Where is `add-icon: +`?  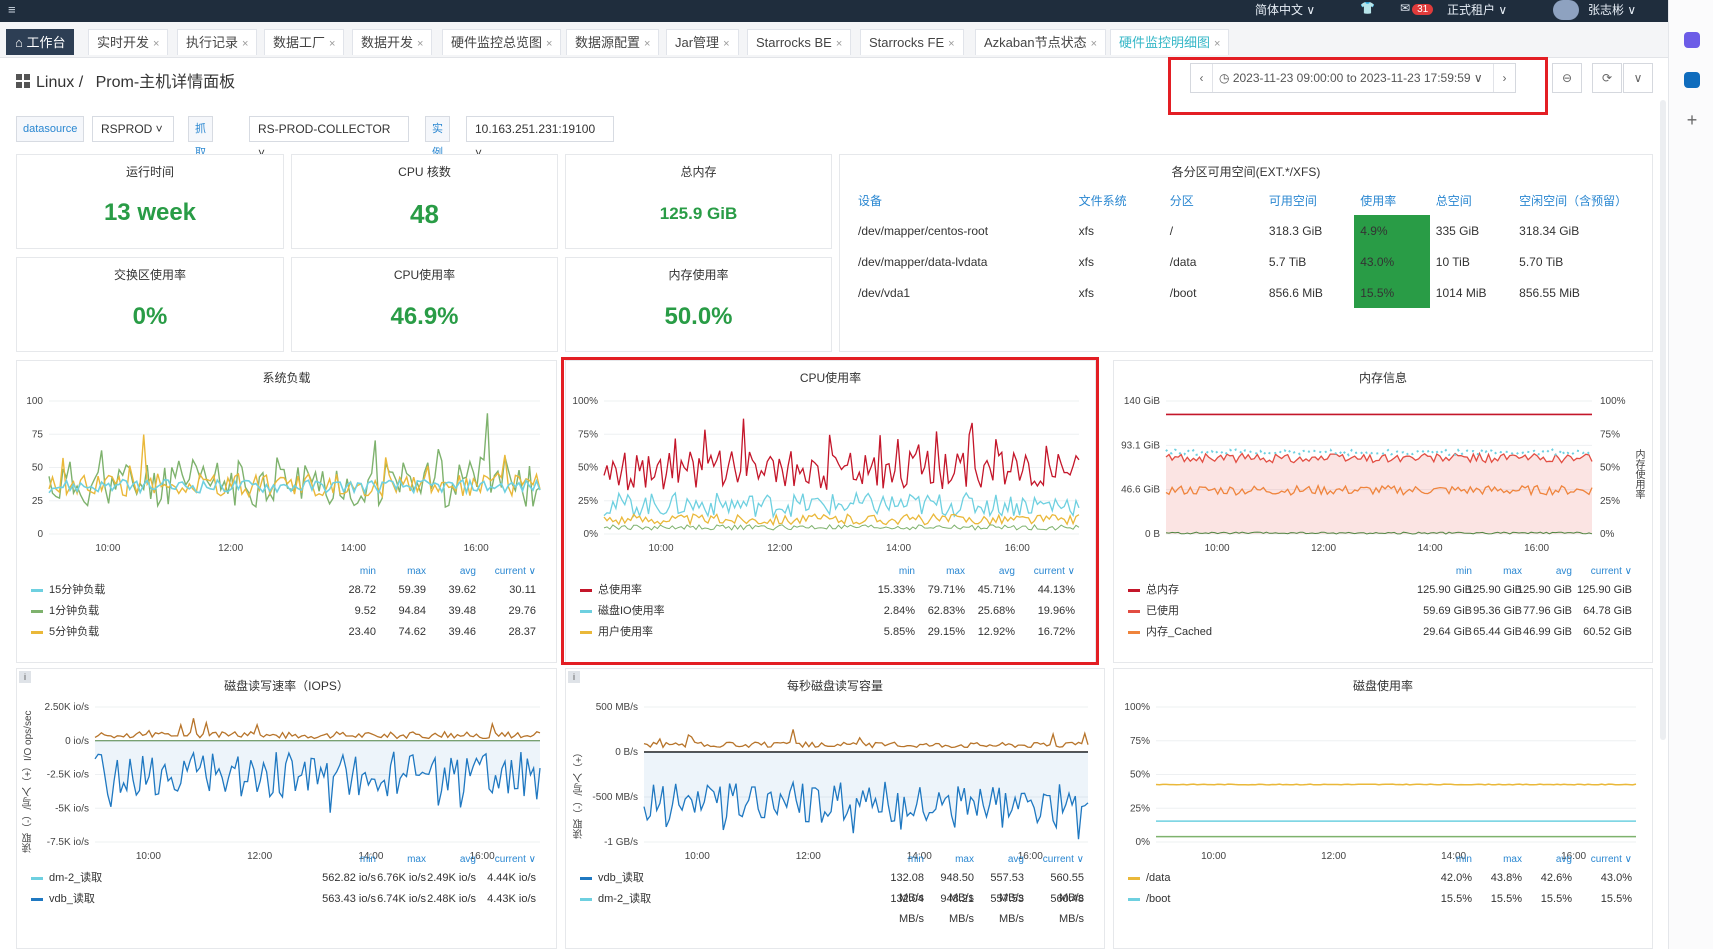 add-icon: + is located at coordinates (1692, 120).